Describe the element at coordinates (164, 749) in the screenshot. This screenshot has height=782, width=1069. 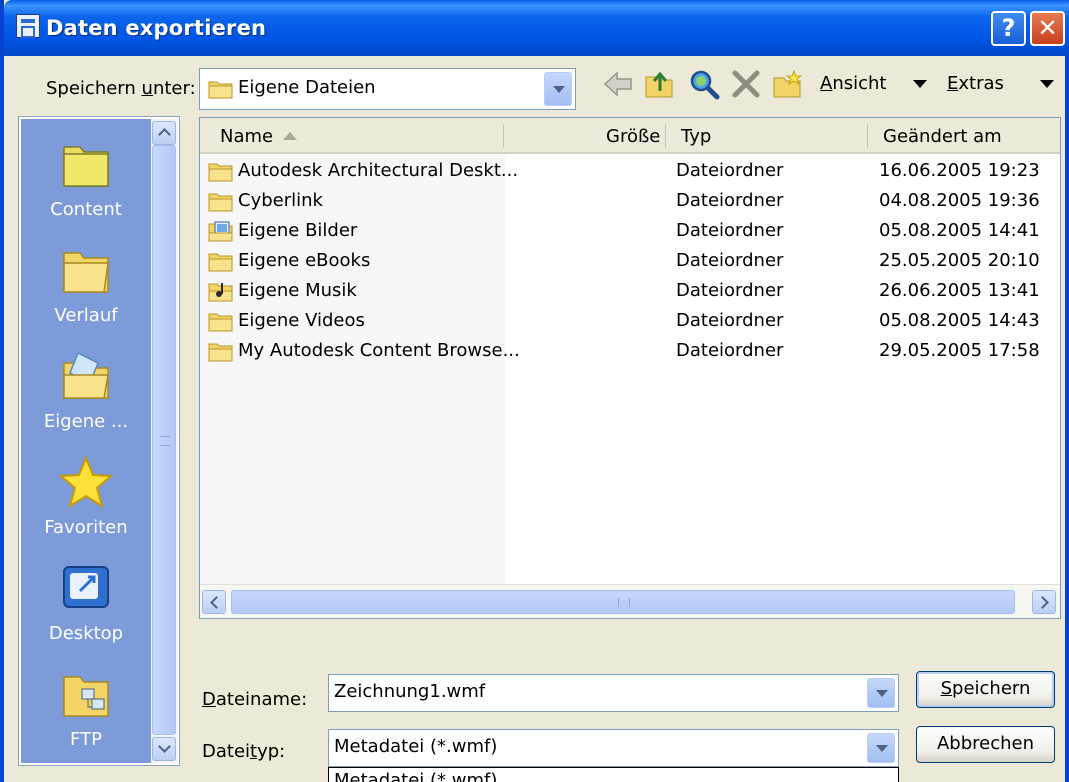
I see `scroll-down-icon` at that location.